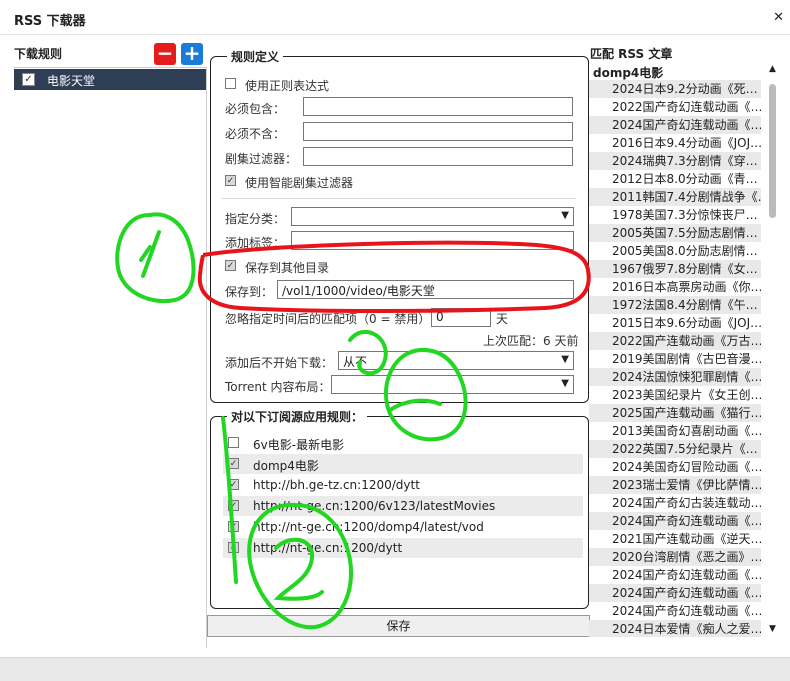 This screenshot has width=790, height=681. I want to click on feed-row: ✓ domp4电影, so click(403, 464).